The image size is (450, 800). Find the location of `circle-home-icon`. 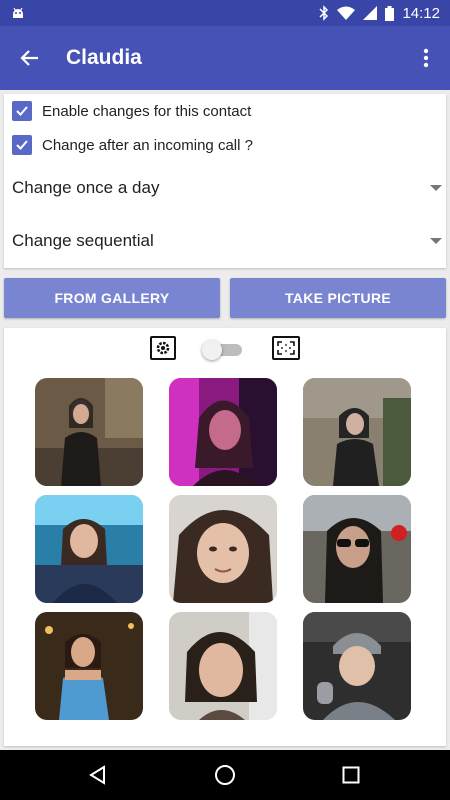

circle-home-icon is located at coordinates (225, 775).